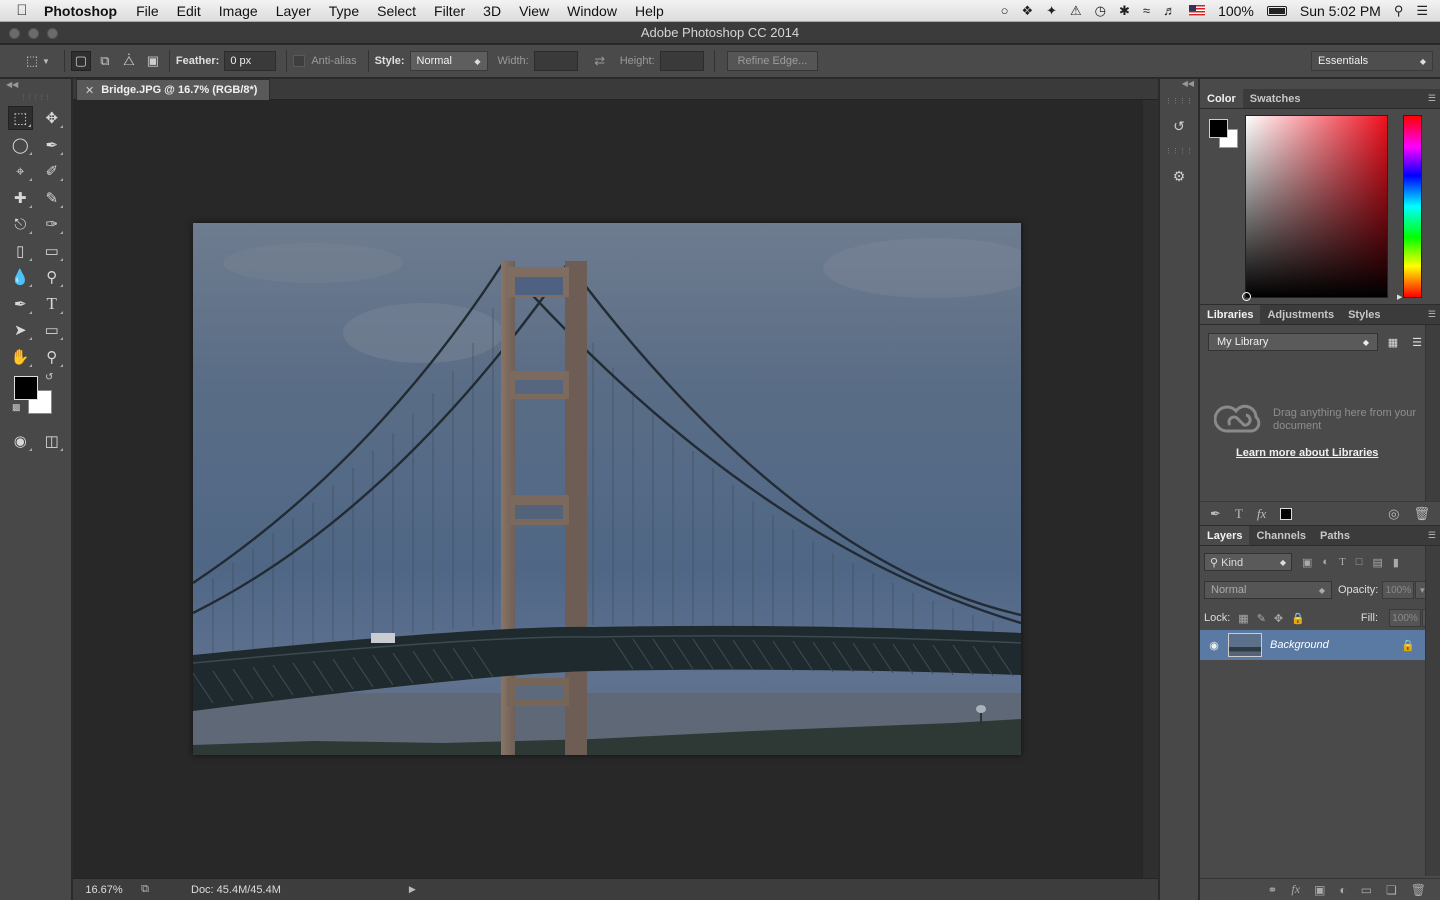  What do you see at coordinates (1218, 128) in the screenshot?
I see `color-panel-foreground-swatch` at bounding box center [1218, 128].